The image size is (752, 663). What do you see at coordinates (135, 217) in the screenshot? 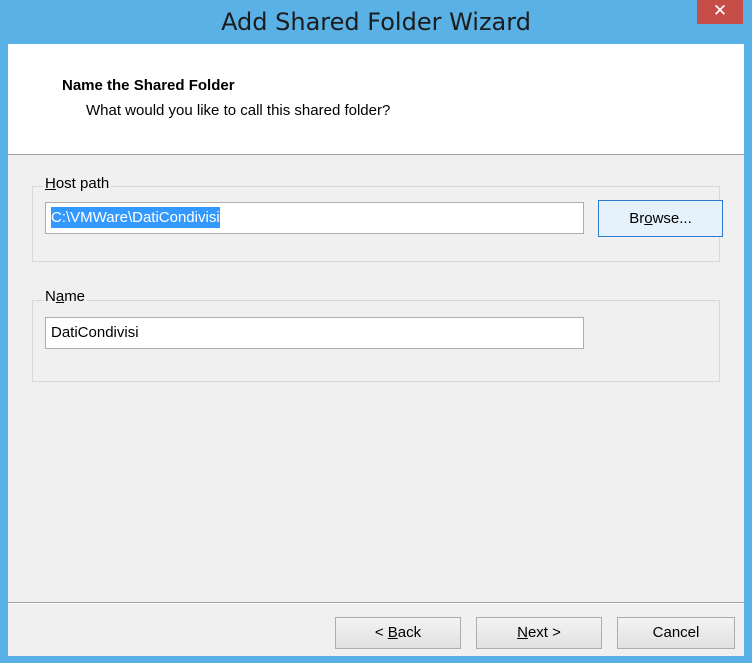
I see `host-path-value: C:\VMWare\DatiCondivisi` at bounding box center [135, 217].